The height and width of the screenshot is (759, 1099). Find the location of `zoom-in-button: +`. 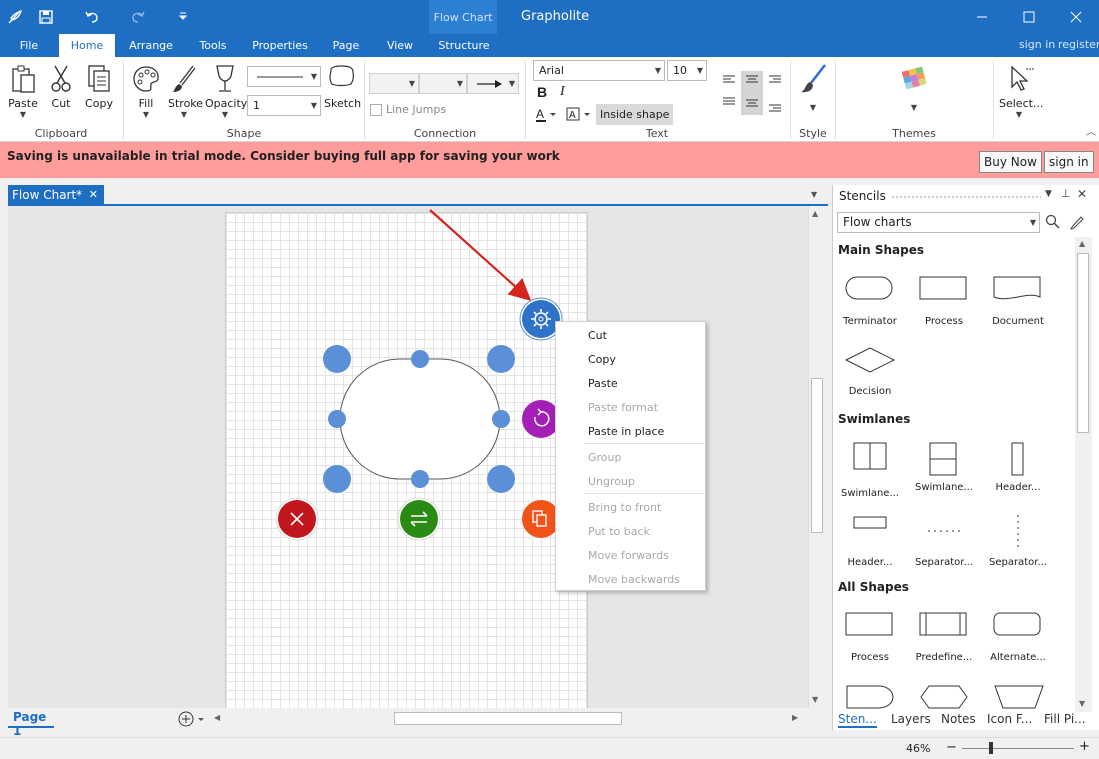

zoom-in-button: + is located at coordinates (1084, 746).